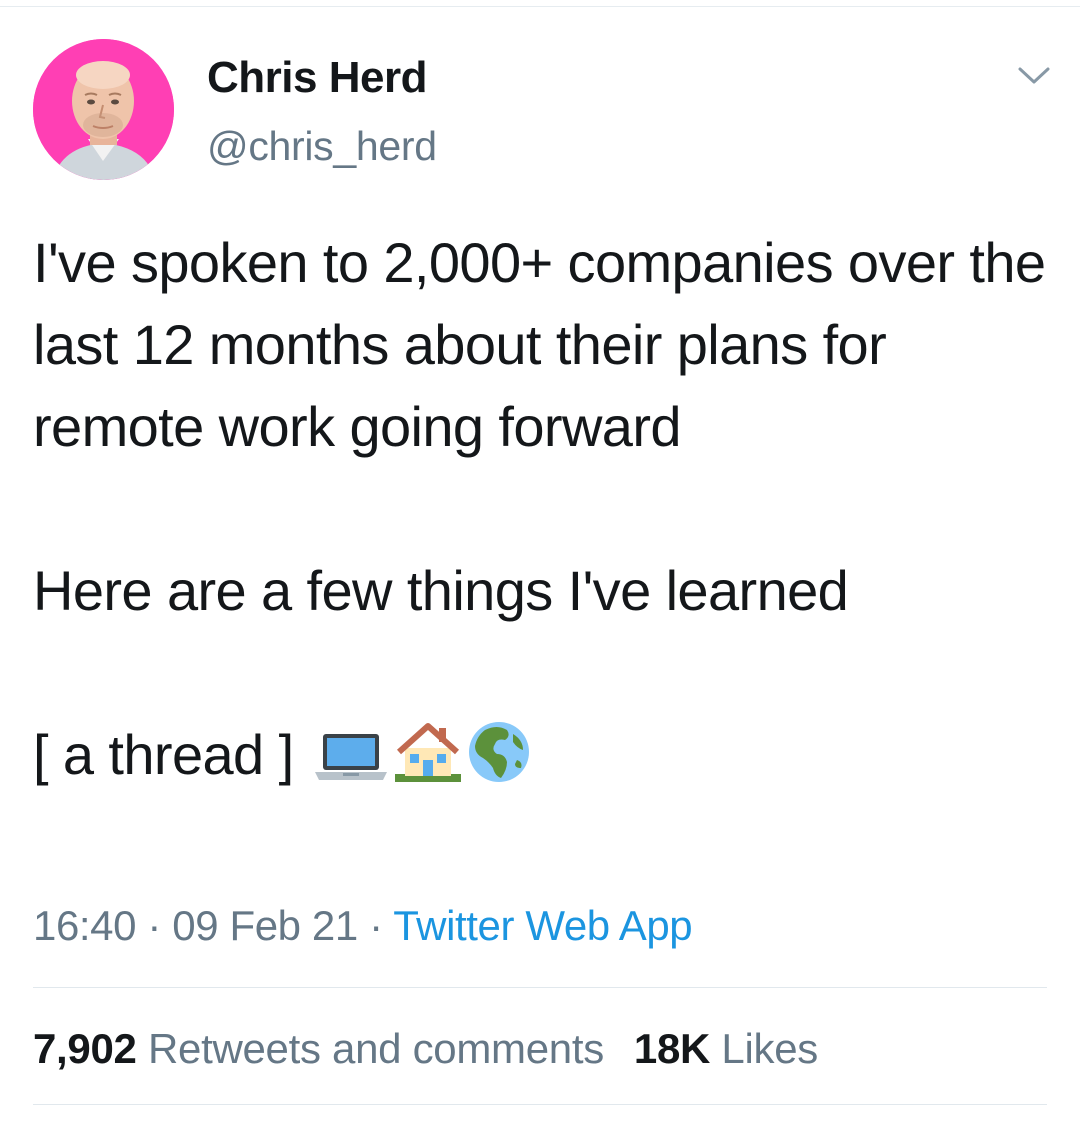 The width and height of the screenshot is (1080, 1121). Describe the element at coordinates (543, 760) in the screenshot. I see `tweet-text-paragraph-3: [ a thread ]` at that location.